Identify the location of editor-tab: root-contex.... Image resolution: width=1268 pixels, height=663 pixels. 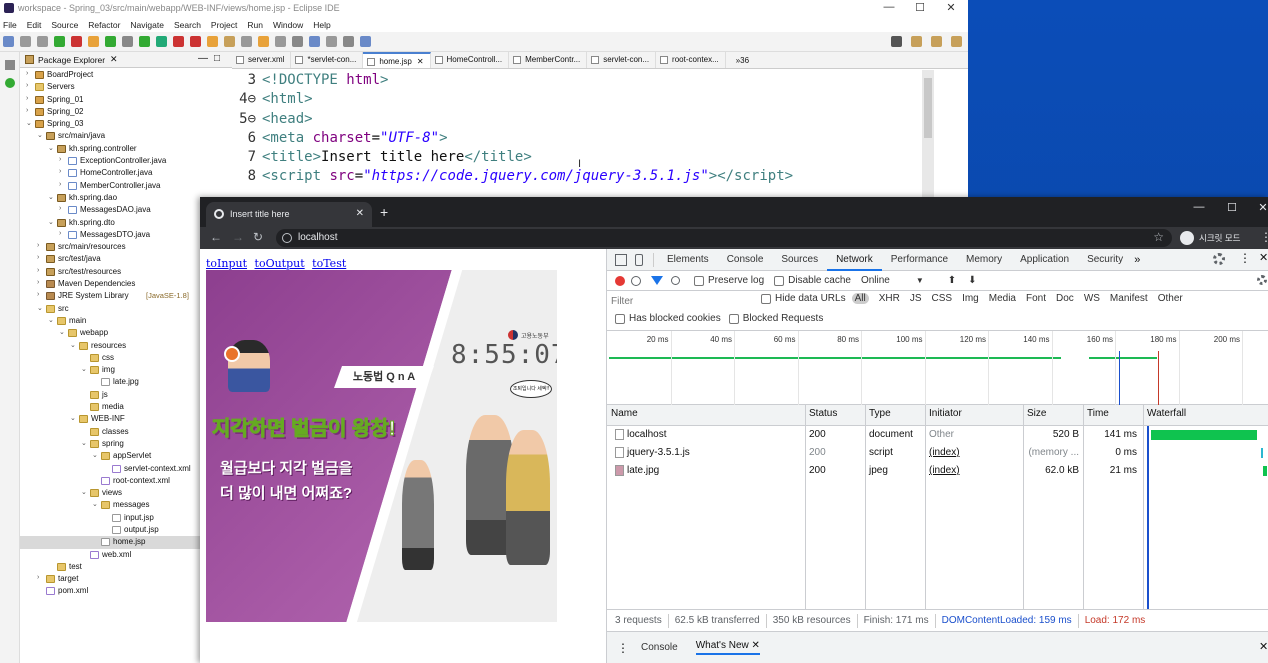
(691, 60).